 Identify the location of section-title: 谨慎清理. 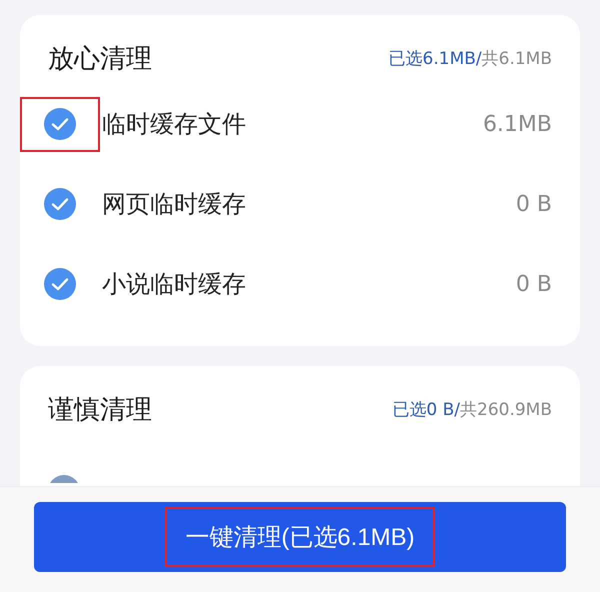
(100, 410).